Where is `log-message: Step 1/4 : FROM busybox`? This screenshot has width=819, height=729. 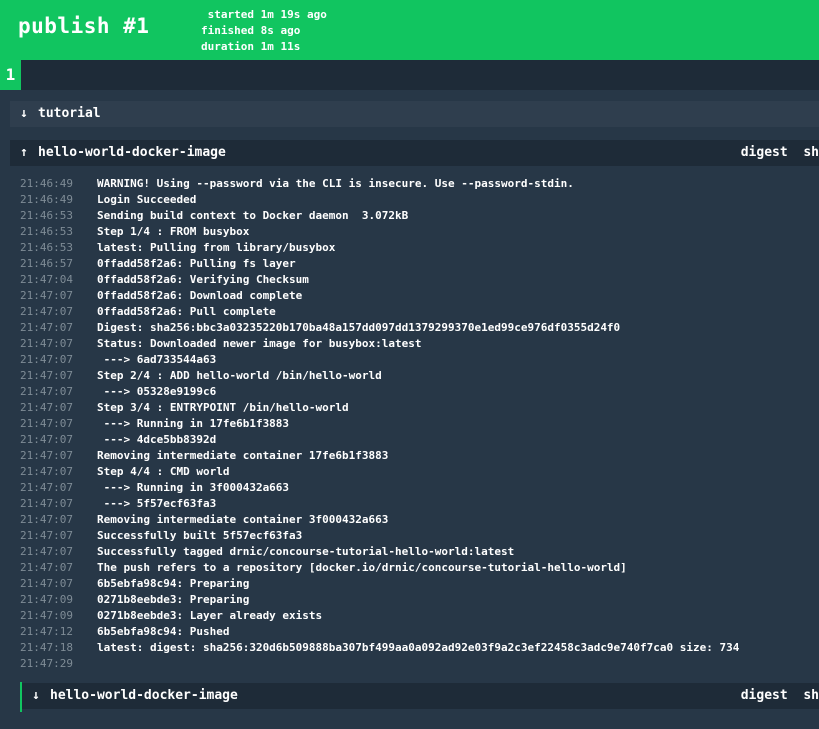
log-message: Step 1/4 : FROM busybox is located at coordinates (173, 231).